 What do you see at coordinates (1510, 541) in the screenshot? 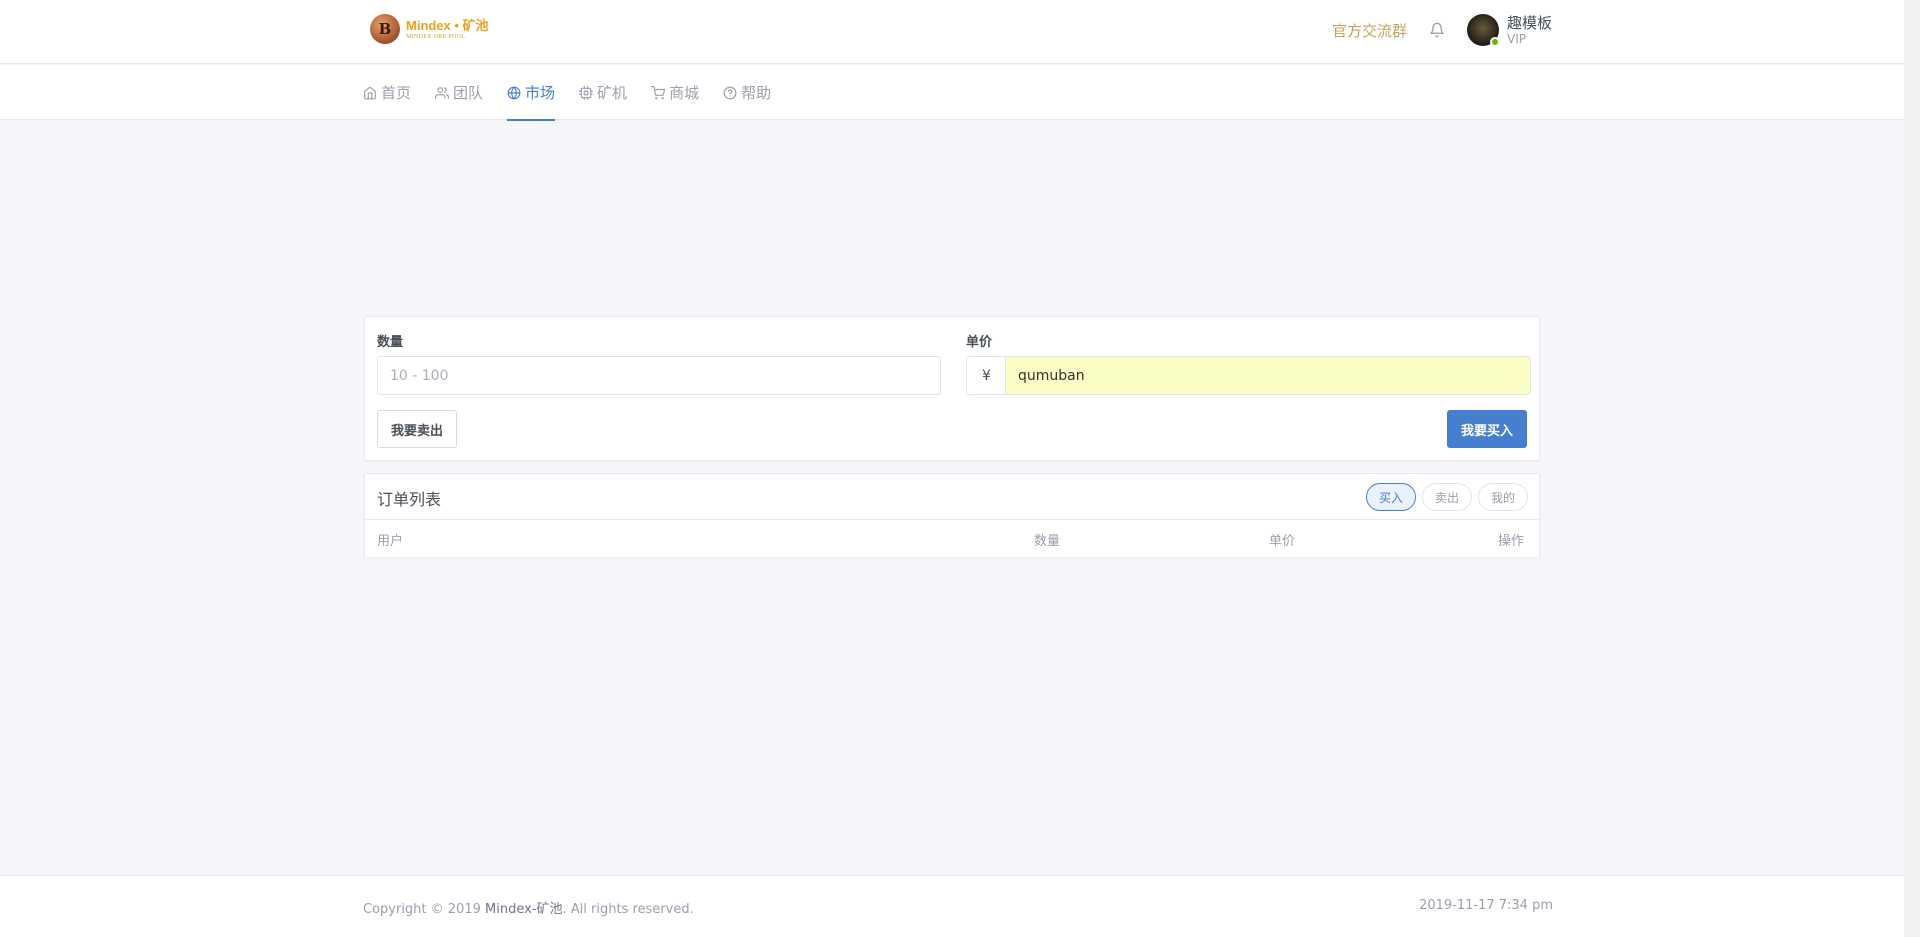
I see `column-action: 操作` at bounding box center [1510, 541].